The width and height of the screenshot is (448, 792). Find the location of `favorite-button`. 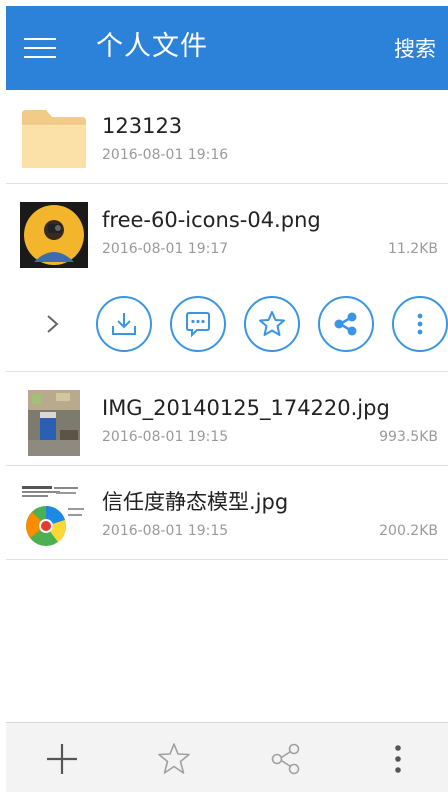

favorite-button is located at coordinates (272, 324).